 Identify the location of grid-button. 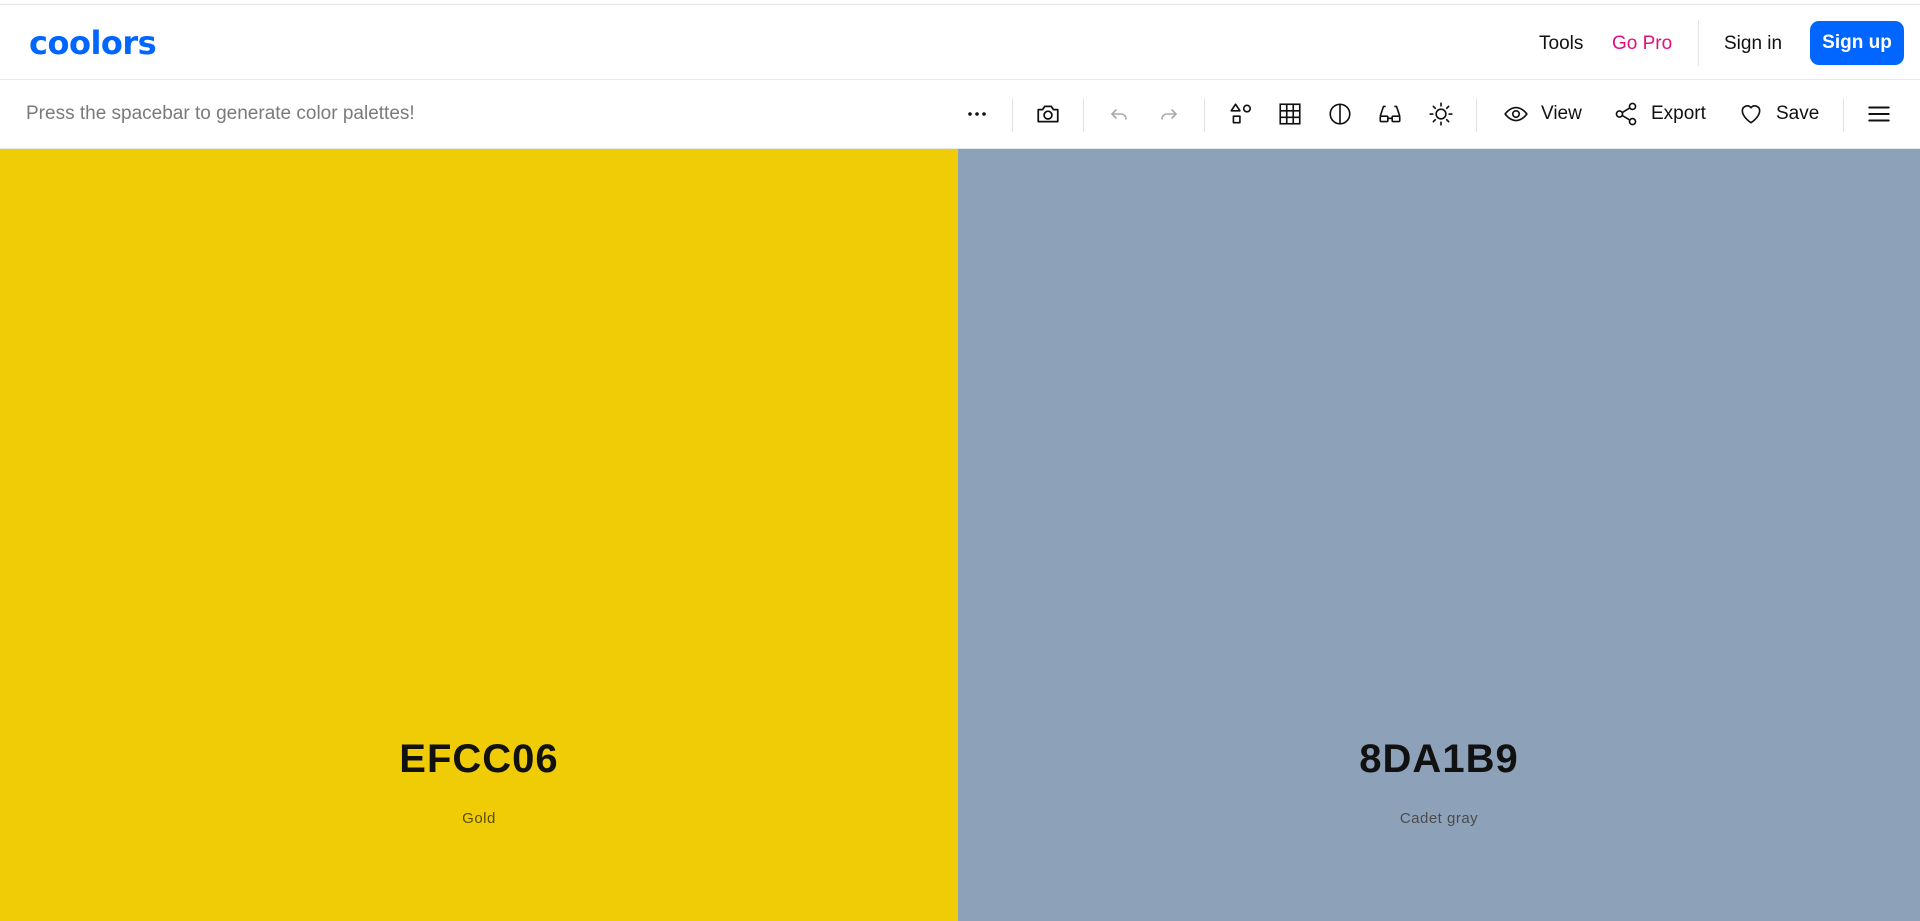
(1290, 114).